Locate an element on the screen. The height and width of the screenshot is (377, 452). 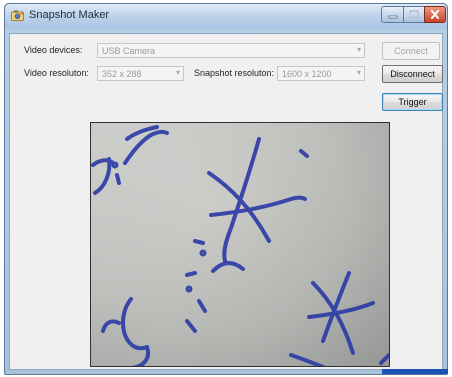
maximize-icon is located at coordinates (414, 14).